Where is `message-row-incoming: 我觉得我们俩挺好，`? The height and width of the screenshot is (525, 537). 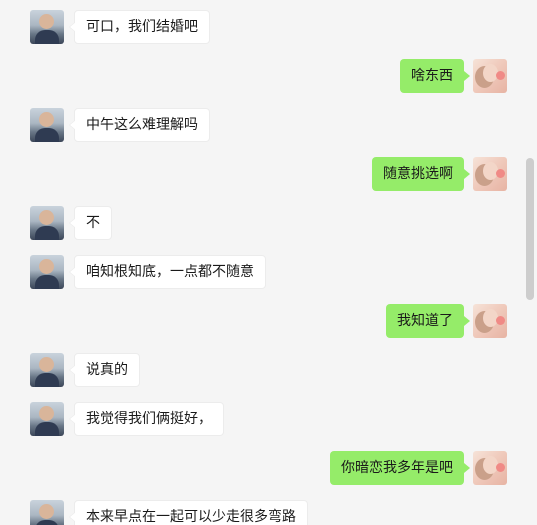 message-row-incoming: 我觉得我们俩挺好， is located at coordinates (127, 419).